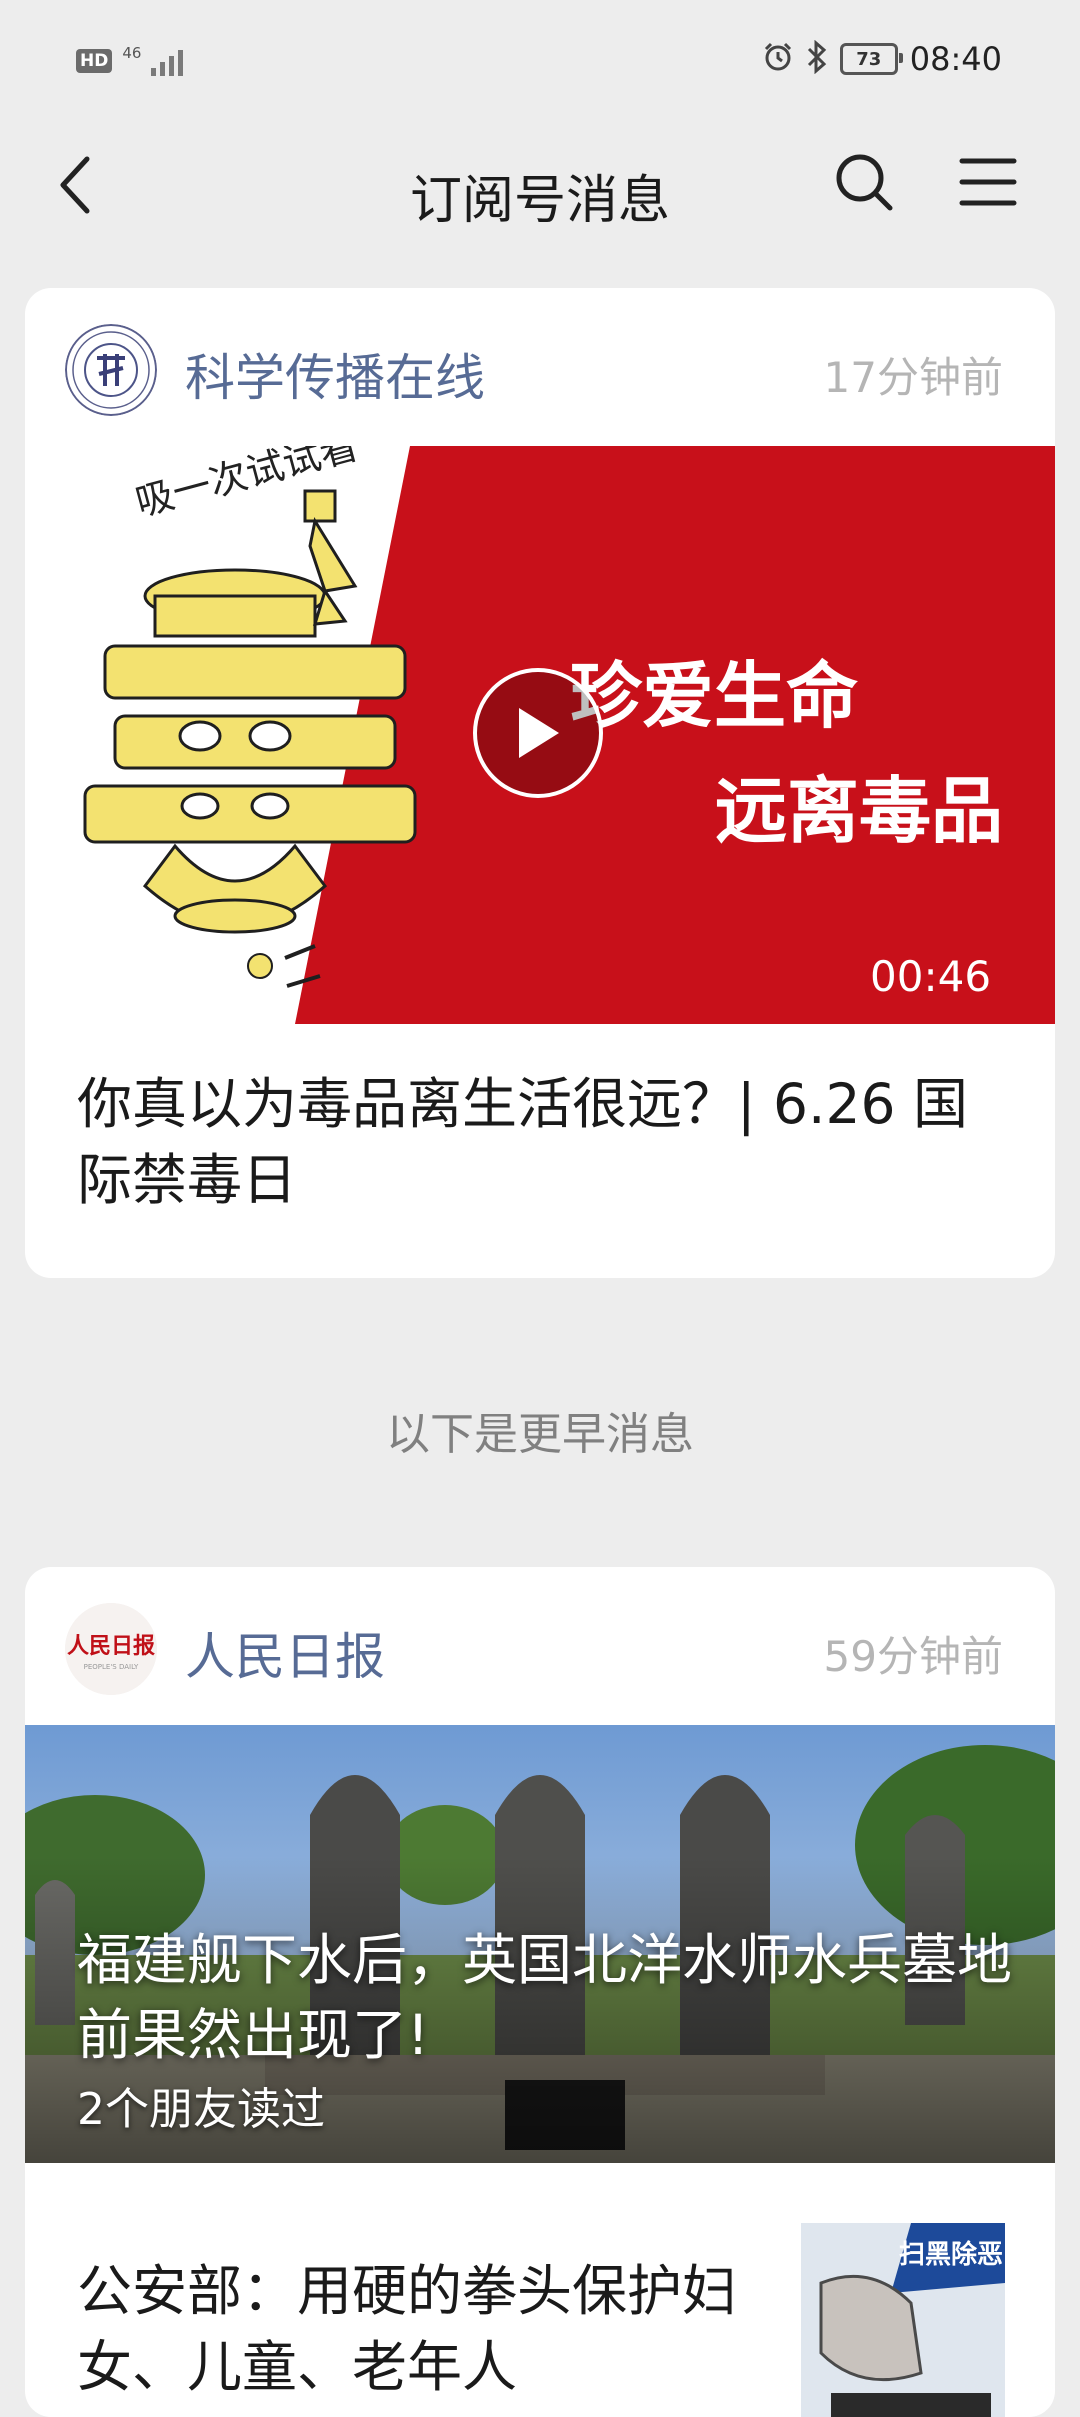 The height and width of the screenshot is (2417, 1080). Describe the element at coordinates (930, 976) in the screenshot. I see `video-duration: 00:46` at that location.